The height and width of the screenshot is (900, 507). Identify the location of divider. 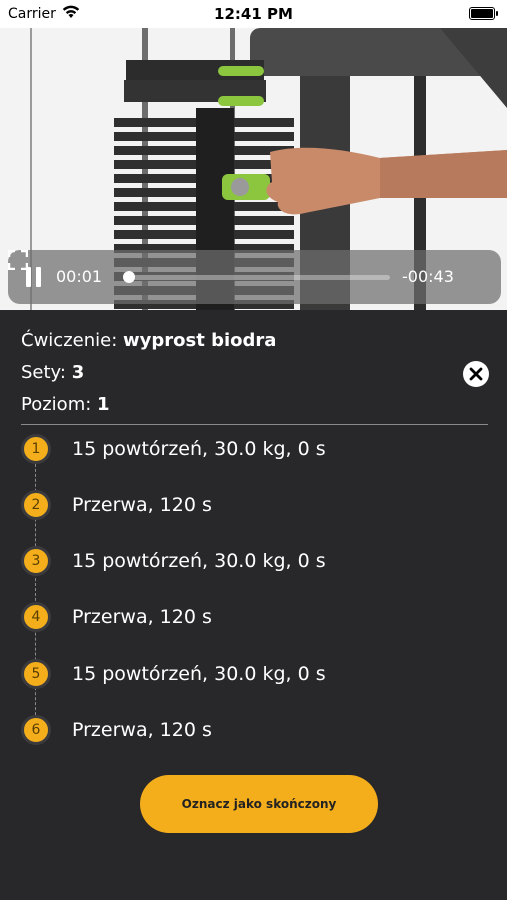
(254, 424).